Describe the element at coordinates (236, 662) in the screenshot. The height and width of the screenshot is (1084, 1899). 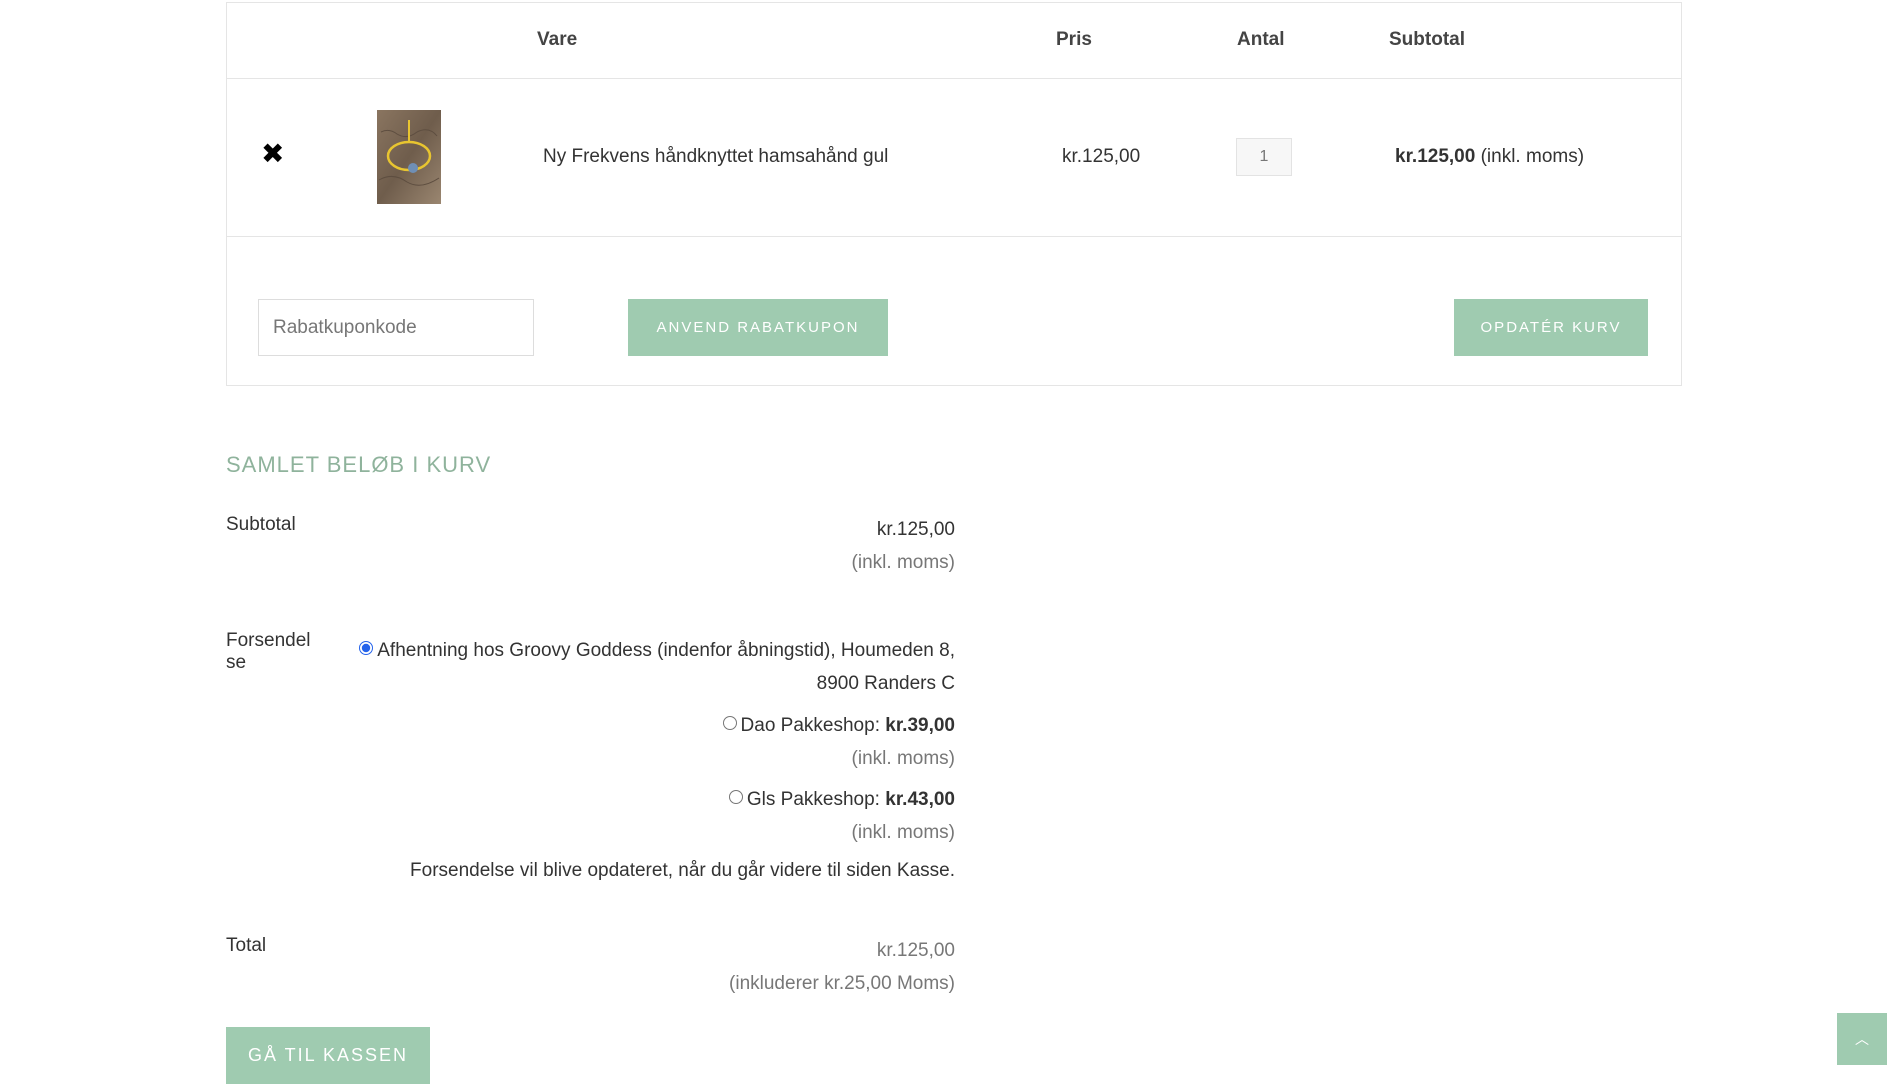
I see `shipping-label-line2: se` at that location.